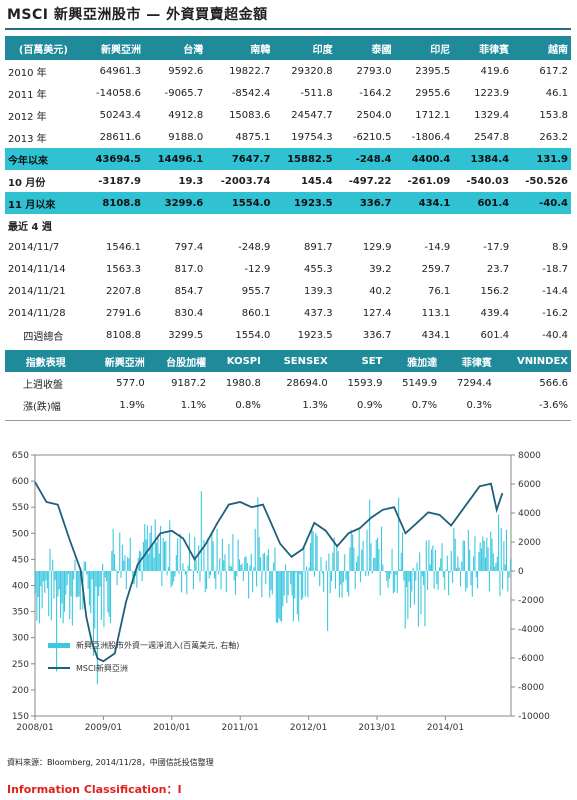 This screenshot has height=800, width=577. What do you see at coordinates (248, 405) in the screenshot?
I see `index-cell: 0.8%` at bounding box center [248, 405].